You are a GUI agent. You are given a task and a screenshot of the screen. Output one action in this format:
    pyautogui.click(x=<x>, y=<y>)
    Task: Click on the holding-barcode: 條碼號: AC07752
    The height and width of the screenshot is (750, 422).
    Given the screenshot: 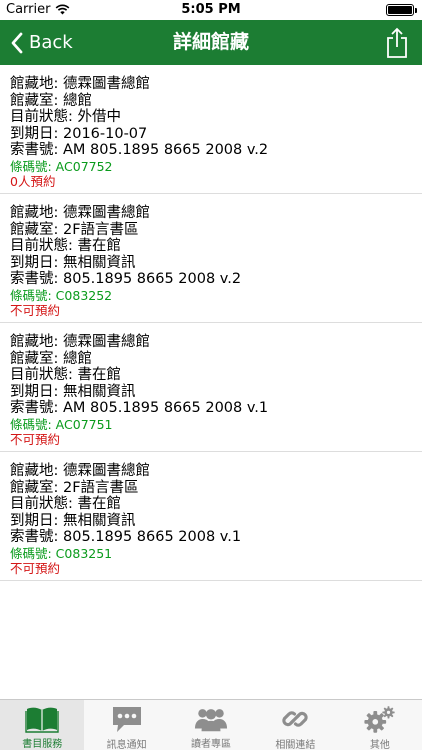 What is the action you would take?
    pyautogui.click(x=61, y=166)
    